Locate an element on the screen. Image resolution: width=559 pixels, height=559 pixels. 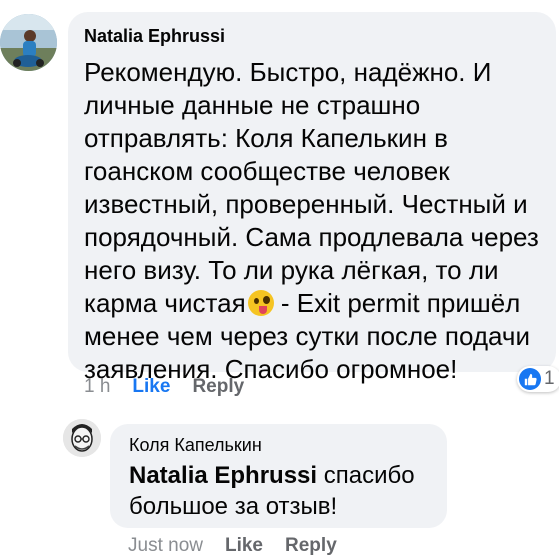
comment-line-with-emoji: карма чистая - Exit permit пришёл is located at coordinates (311, 303).